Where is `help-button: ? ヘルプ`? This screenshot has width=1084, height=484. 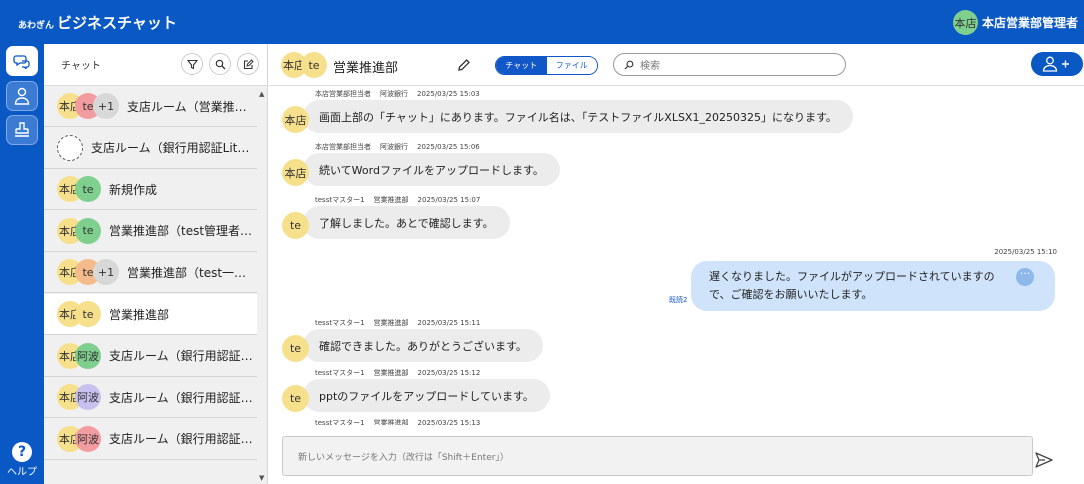 help-button: ? ヘルプ is located at coordinates (22, 460).